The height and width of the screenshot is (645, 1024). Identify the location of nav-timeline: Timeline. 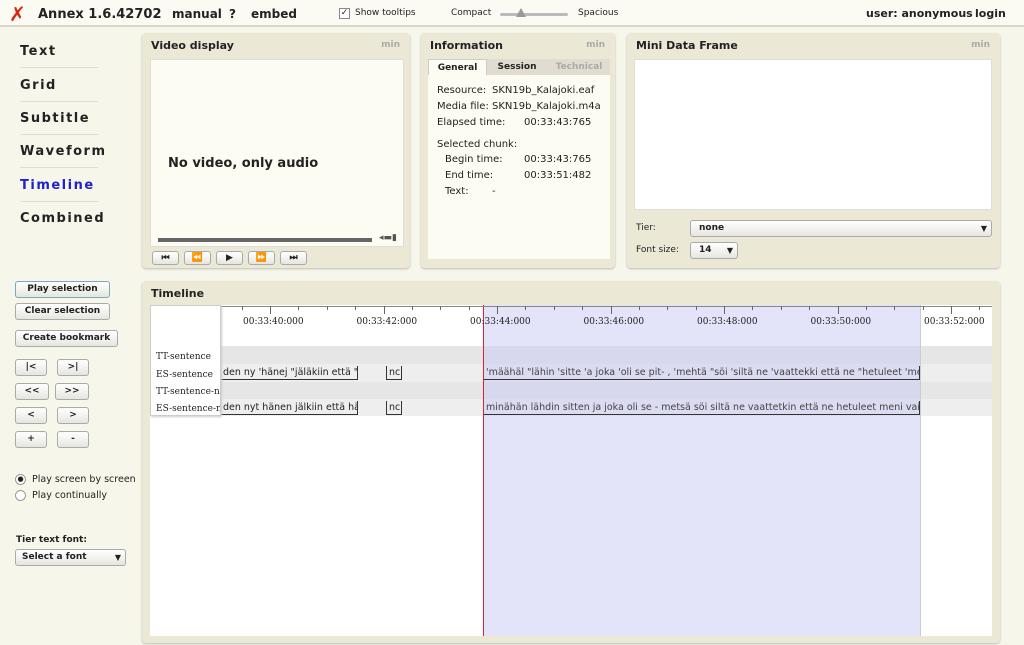
(59, 190).